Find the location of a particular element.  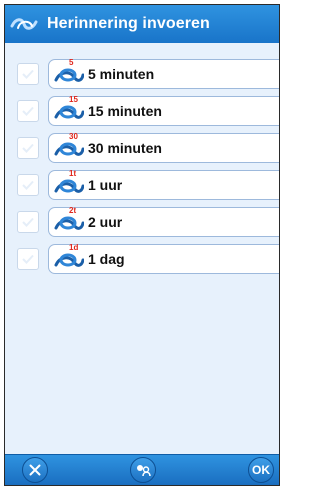

contacts-button is located at coordinates (143, 470).